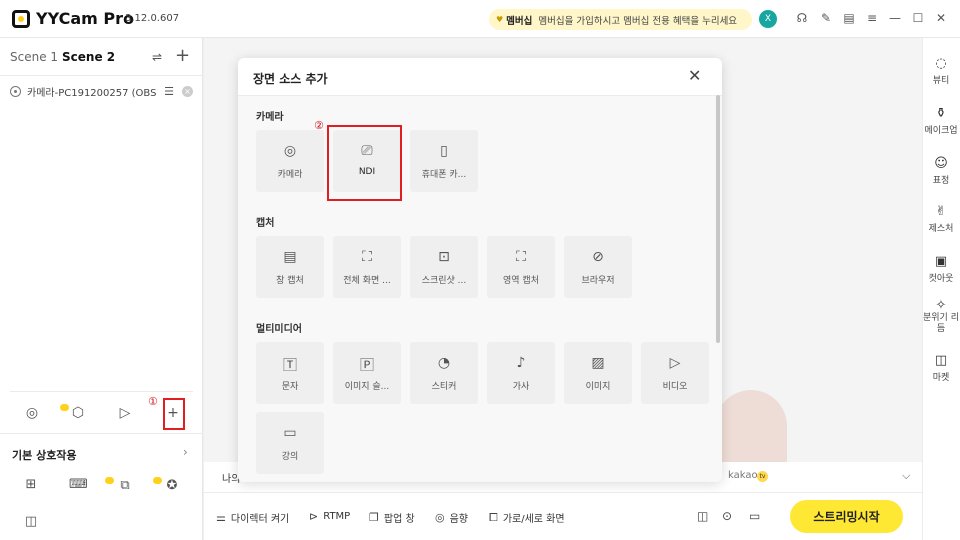 Image resolution: width=960 pixels, height=540 pixels. I want to click on popup-label: 팝업 창, so click(399, 519).